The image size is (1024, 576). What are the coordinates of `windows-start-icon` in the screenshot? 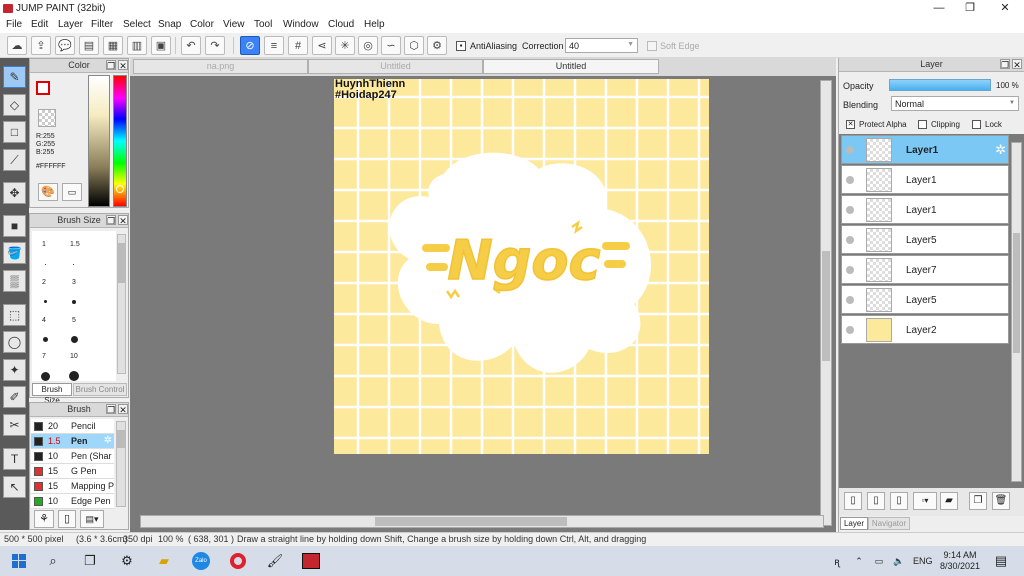 It's located at (19, 561).